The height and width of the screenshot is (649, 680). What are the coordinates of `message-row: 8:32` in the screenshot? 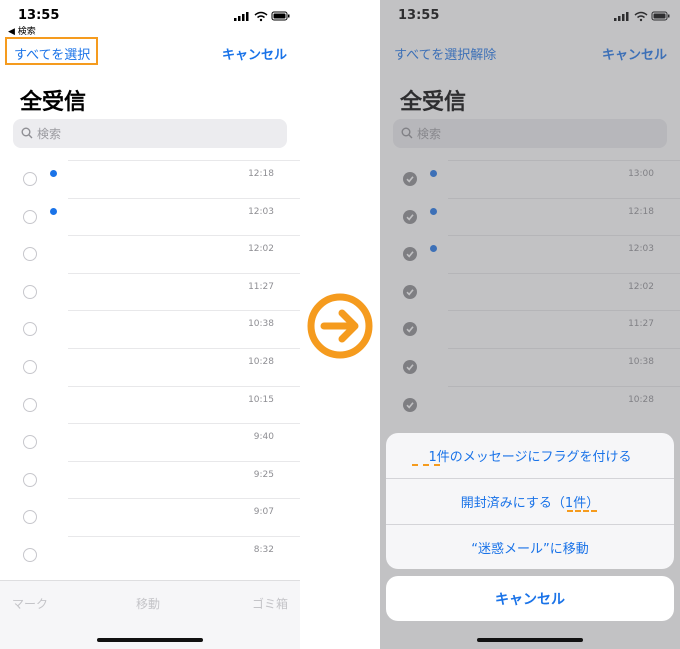 It's located at (150, 555).